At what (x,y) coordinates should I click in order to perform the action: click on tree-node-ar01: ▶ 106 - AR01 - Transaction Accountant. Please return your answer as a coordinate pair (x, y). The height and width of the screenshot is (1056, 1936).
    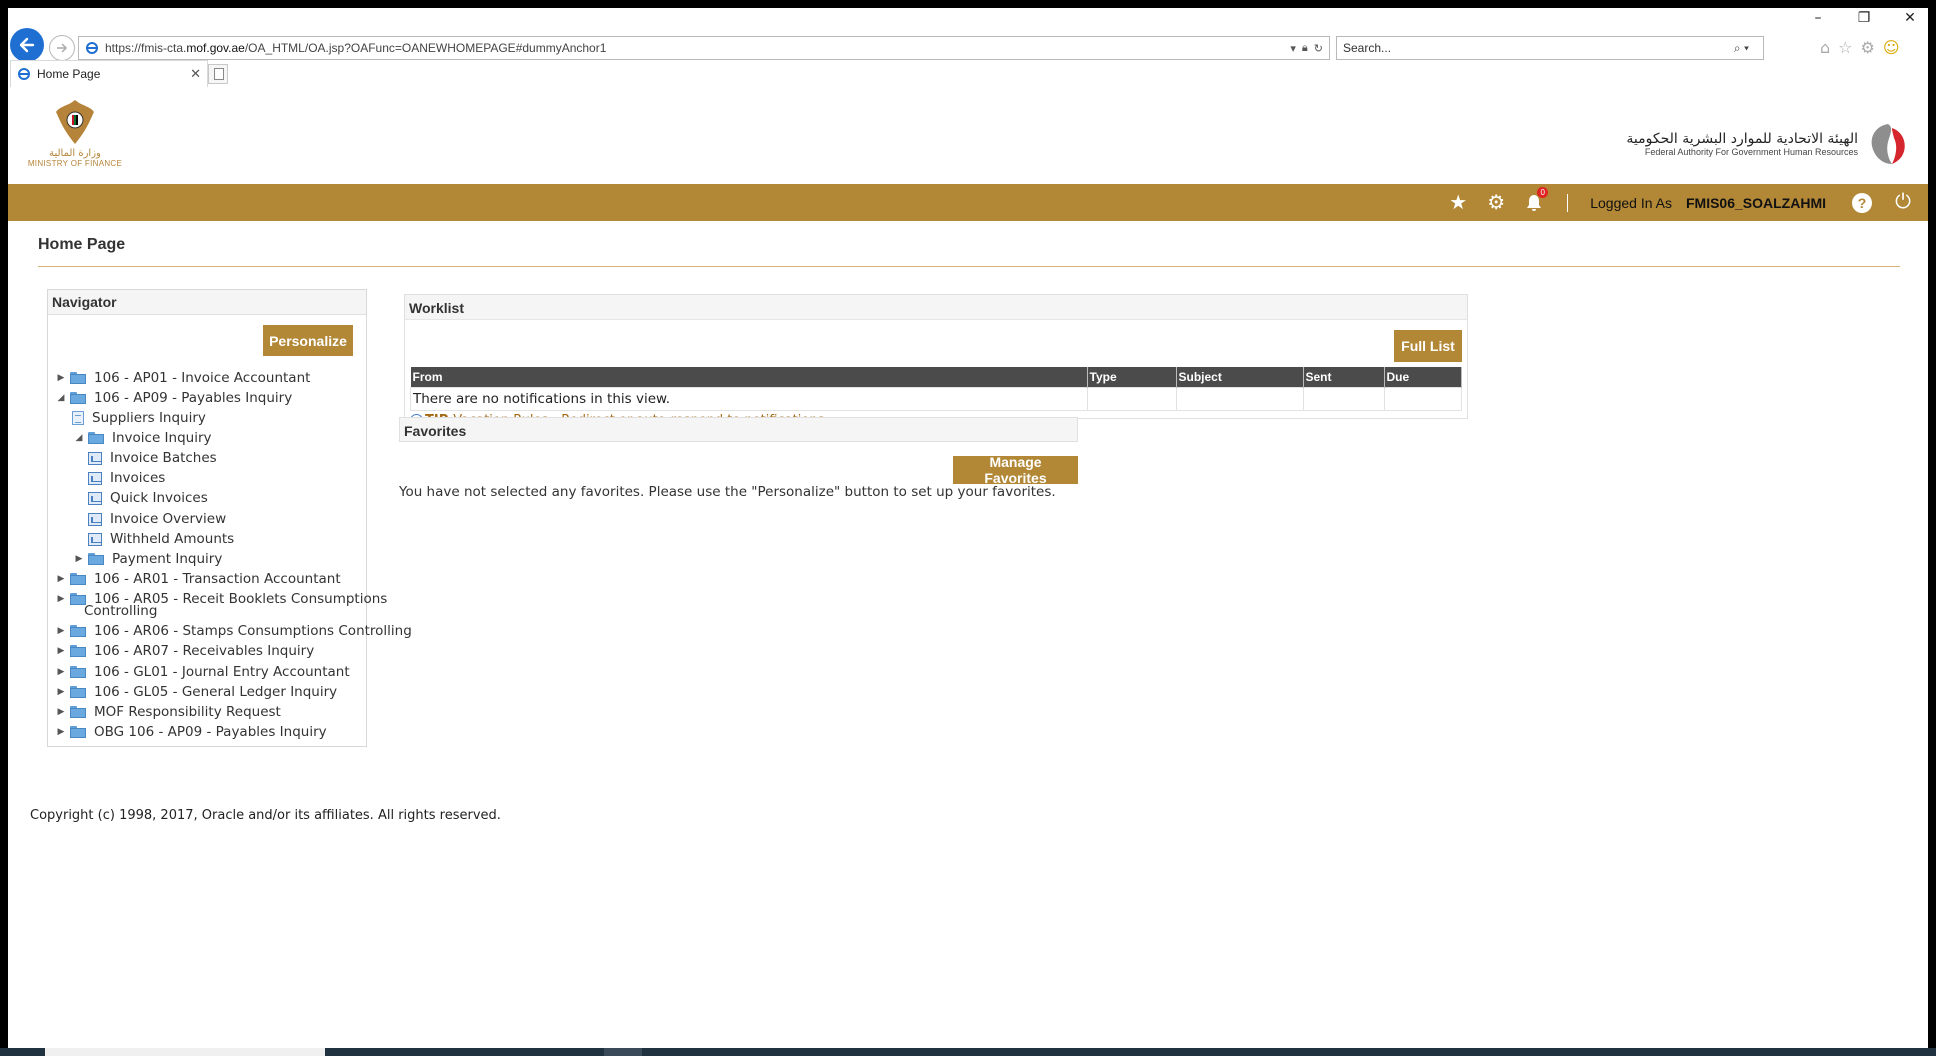
    Looking at the image, I should click on (198, 579).